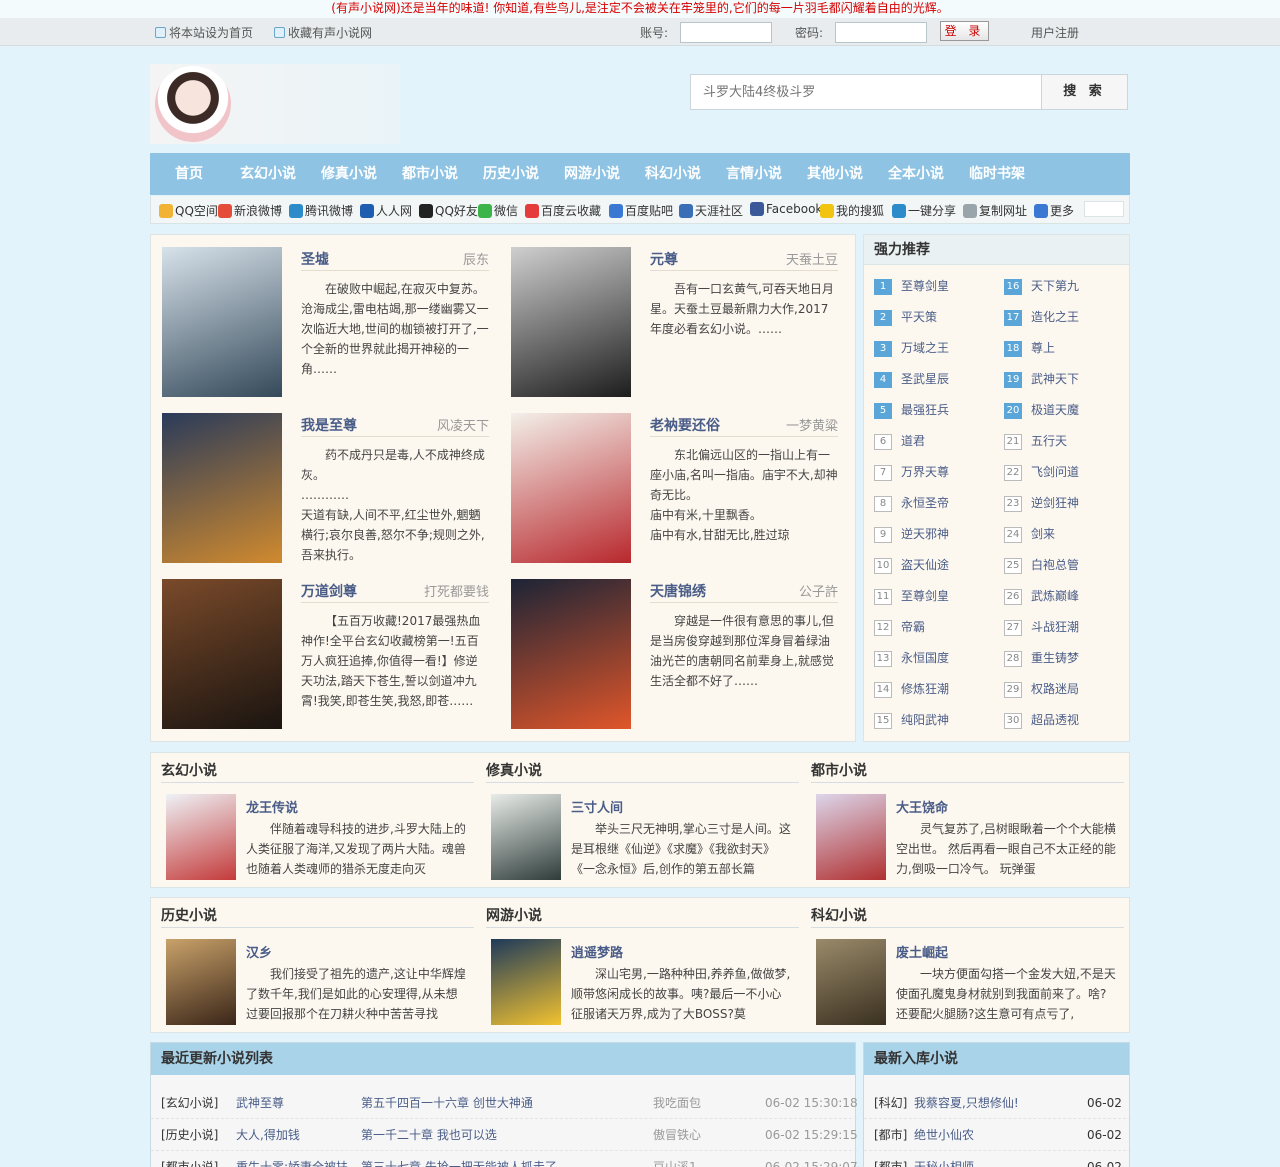  I want to click on recommend-title: 最强狂兵, so click(925, 410).